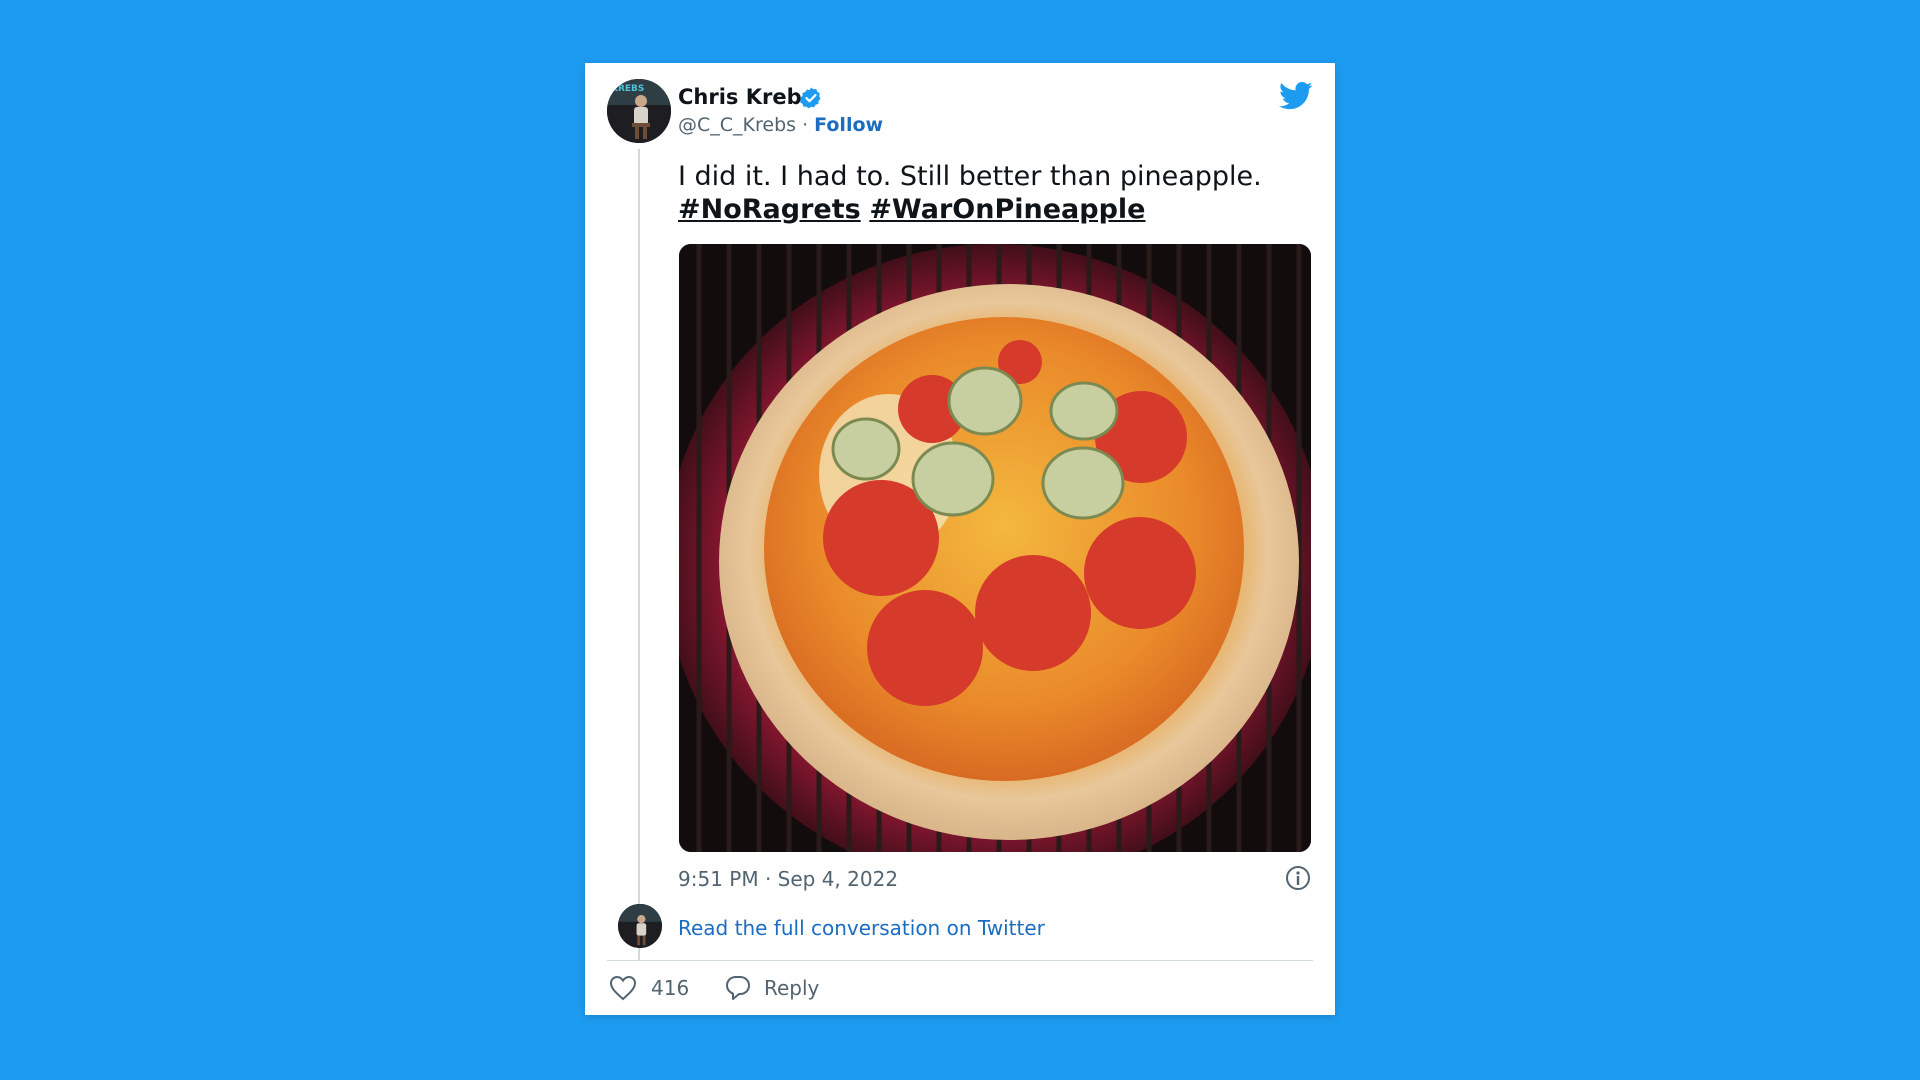 This screenshot has height=1080, width=1920. What do you see at coordinates (1298, 878) in the screenshot?
I see `info-icon` at bounding box center [1298, 878].